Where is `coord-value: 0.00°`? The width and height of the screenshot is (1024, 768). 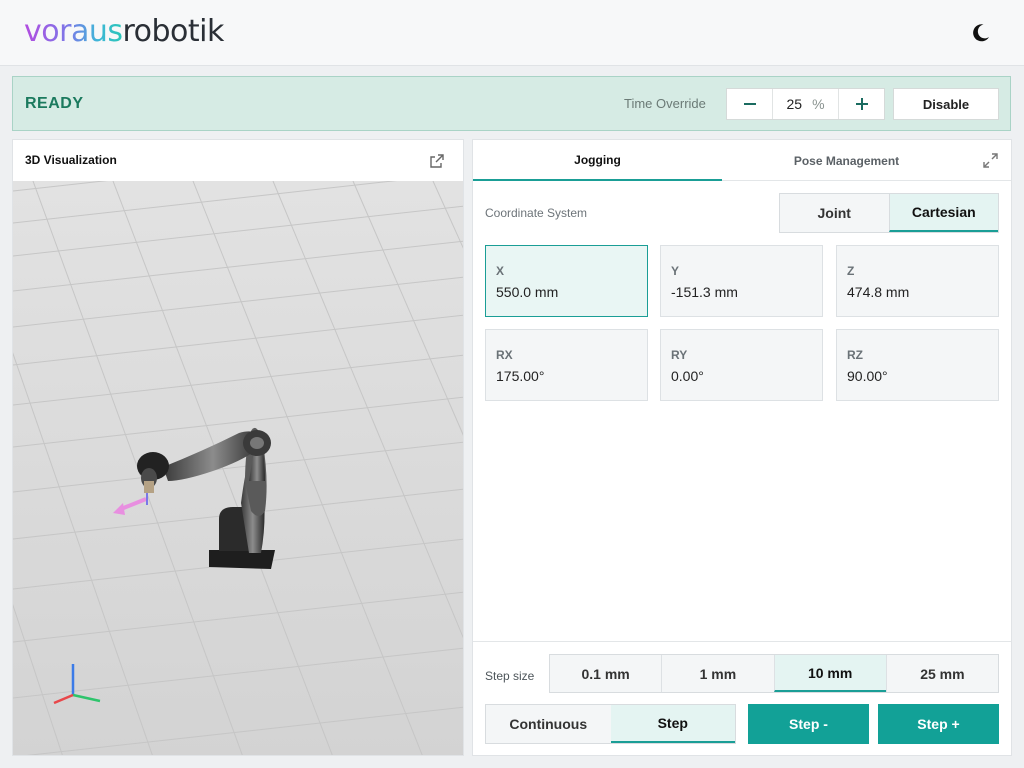
coord-value: 0.00° is located at coordinates (687, 376).